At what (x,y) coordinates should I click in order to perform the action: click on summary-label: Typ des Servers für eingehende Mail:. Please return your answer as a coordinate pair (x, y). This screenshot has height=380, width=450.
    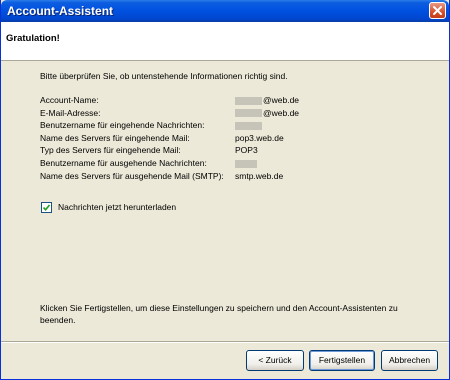
    Looking at the image, I should click on (110, 150).